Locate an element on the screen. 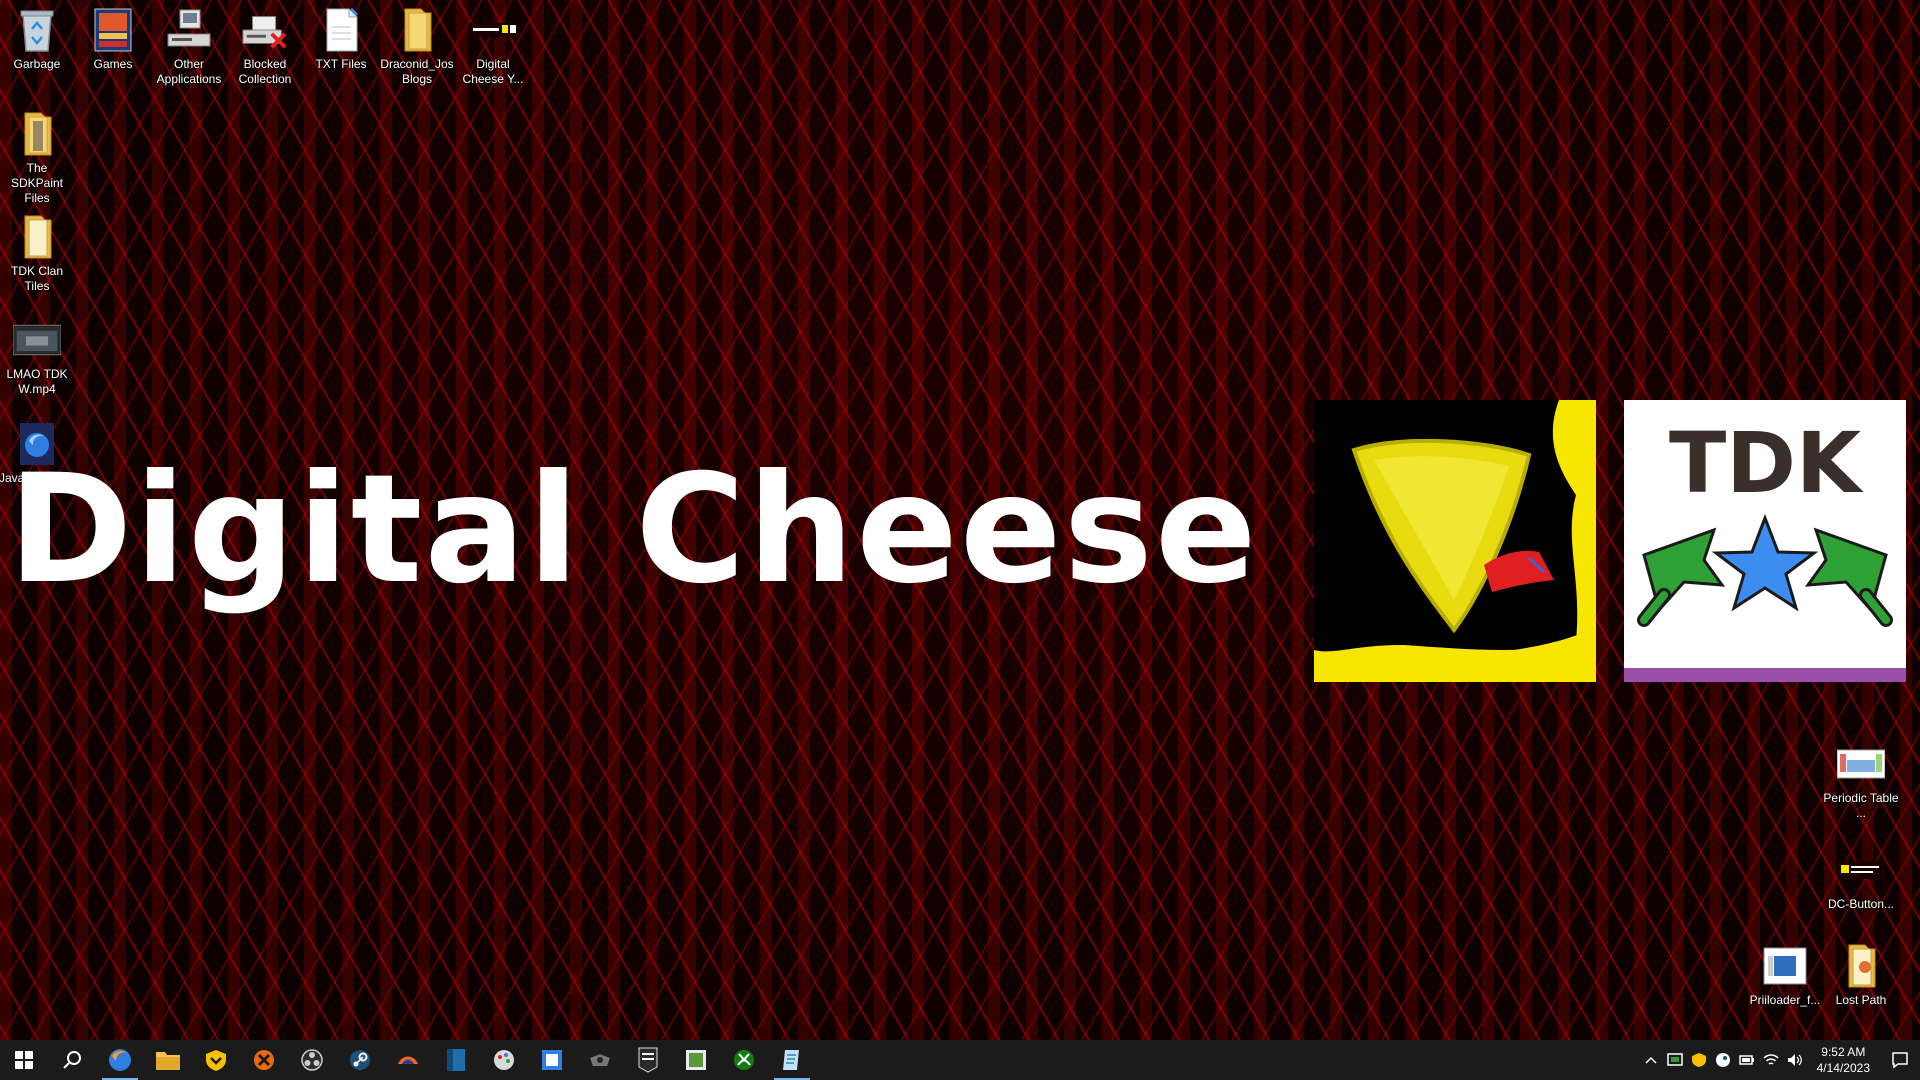 This screenshot has width=1920, height=1080. taskbar-epic-games is located at coordinates (648, 1060).